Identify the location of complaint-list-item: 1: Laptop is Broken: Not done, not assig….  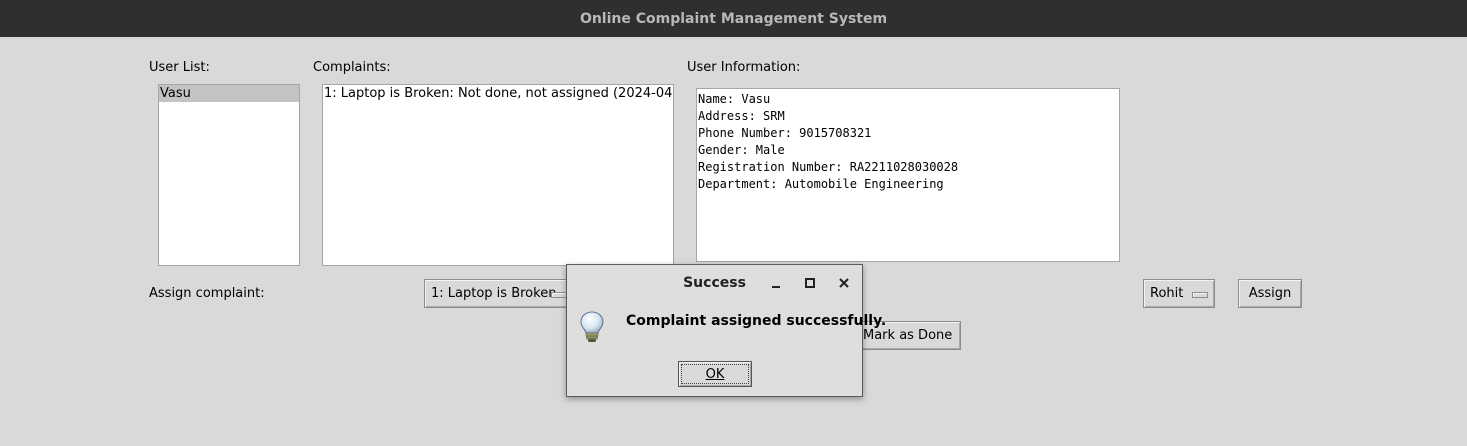
(498, 93).